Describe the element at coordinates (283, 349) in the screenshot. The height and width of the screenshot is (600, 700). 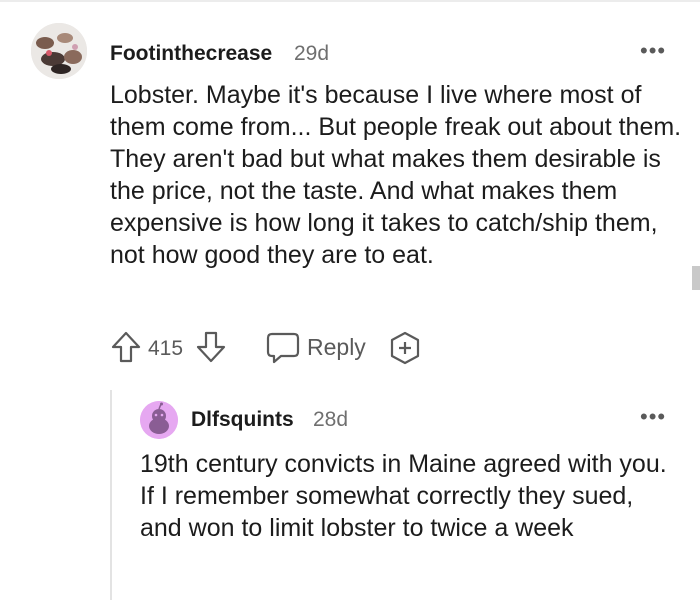
I see `reply-bubble-icon` at that location.